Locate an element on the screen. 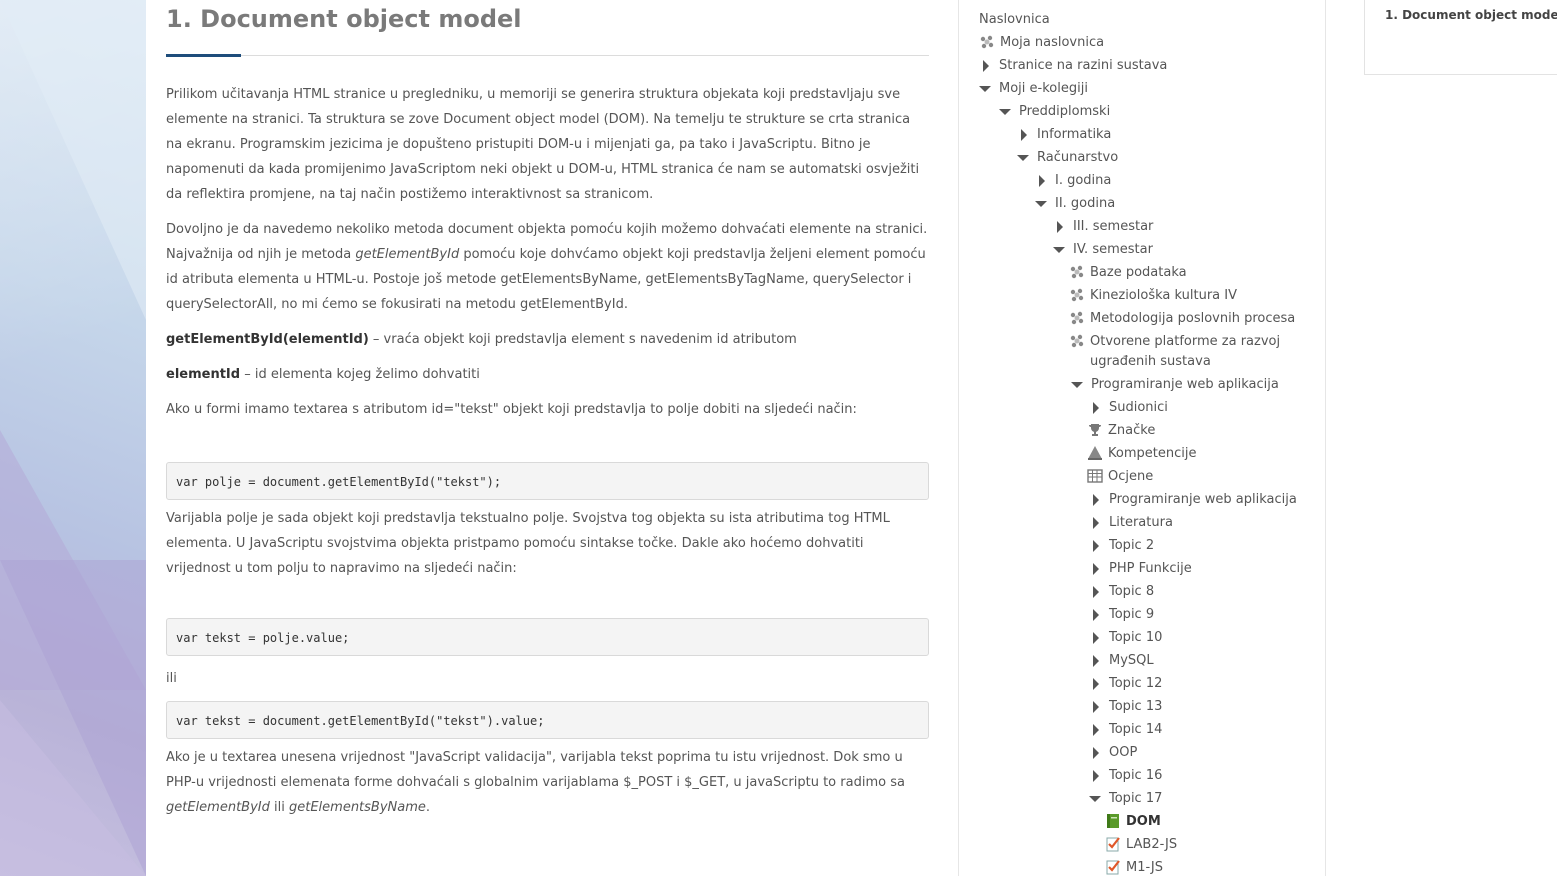 This screenshot has height=883, width=1557. nav-item-otvorene-platforme-cont: ugrađenih sustava is located at coordinates (1150, 361).